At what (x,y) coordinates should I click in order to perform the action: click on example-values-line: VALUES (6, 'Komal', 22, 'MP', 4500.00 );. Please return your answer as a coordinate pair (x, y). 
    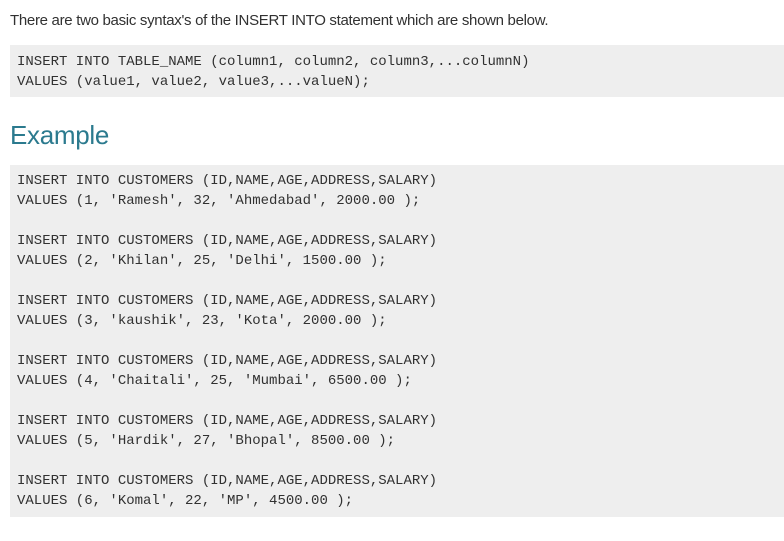
    Looking at the image, I should click on (185, 501).